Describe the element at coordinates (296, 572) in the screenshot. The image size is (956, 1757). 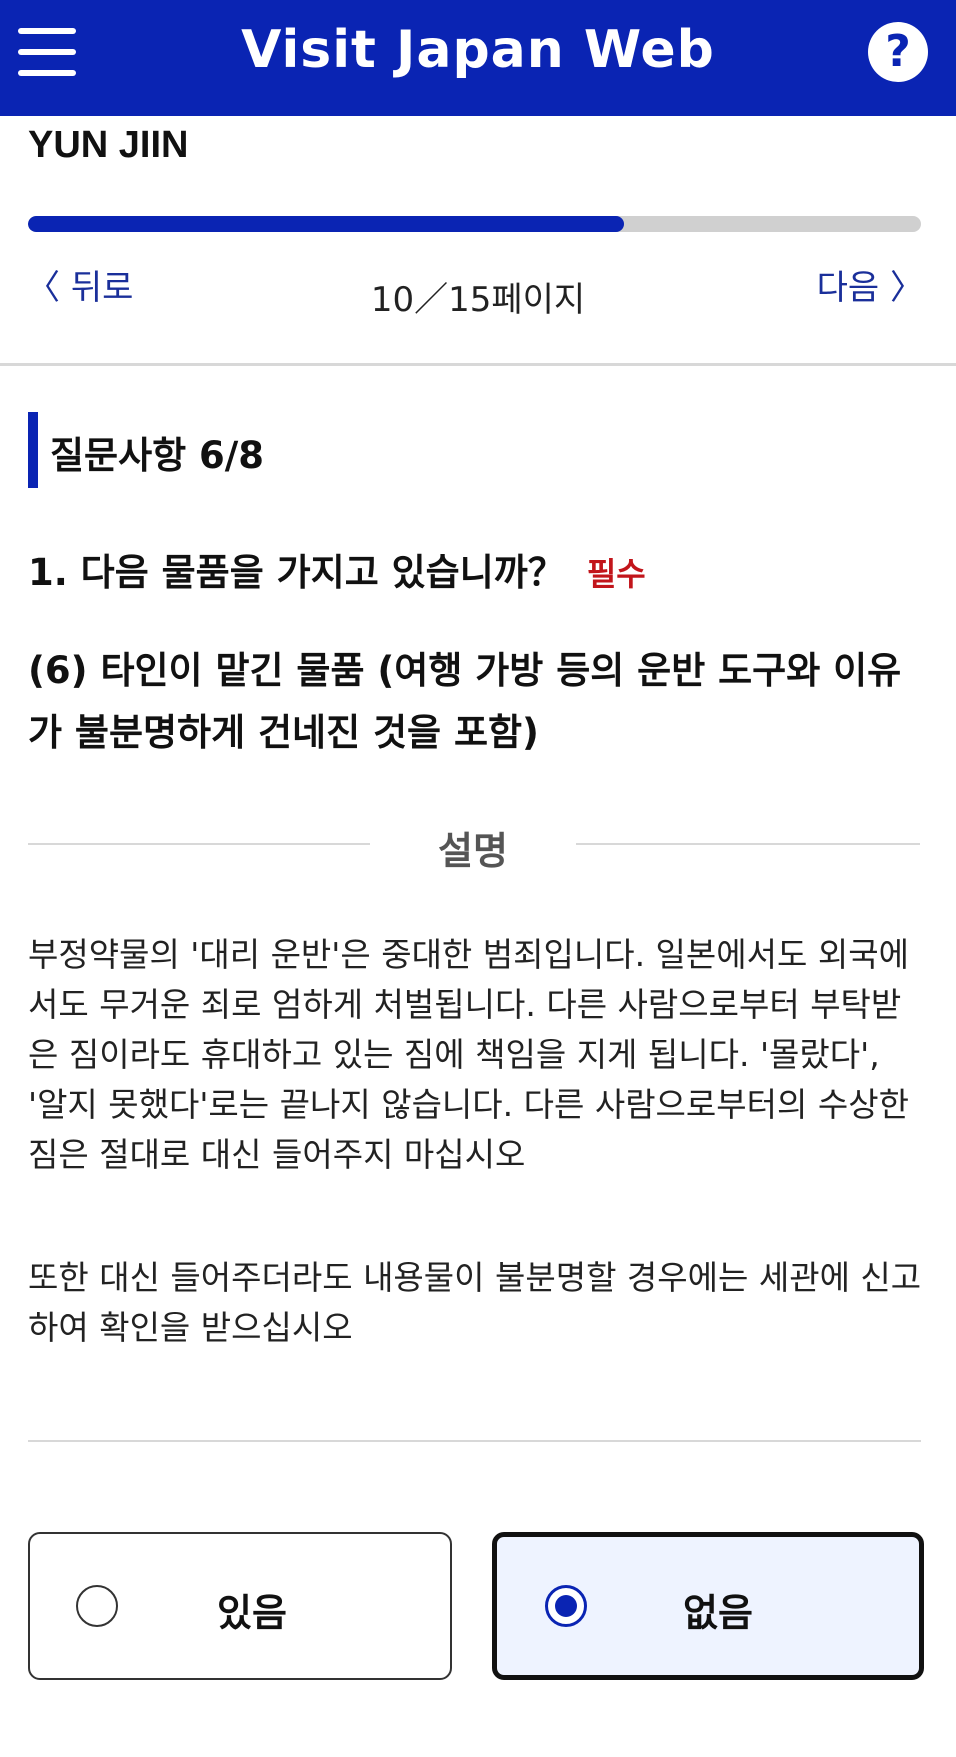
I see `question-text: 1. 다음 물품을 가지고 있습니까？` at that location.